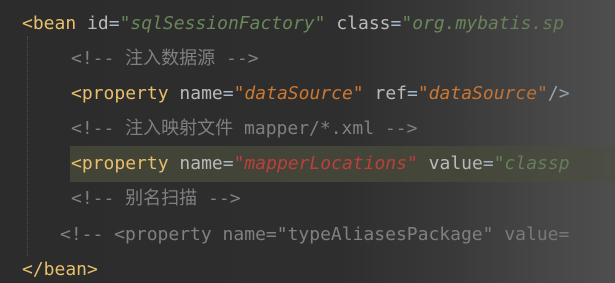 The width and height of the screenshot is (615, 283). I want to click on code-line-comment: <!-- 注入映射文件 mapper/*.xml -->, so click(343, 129).